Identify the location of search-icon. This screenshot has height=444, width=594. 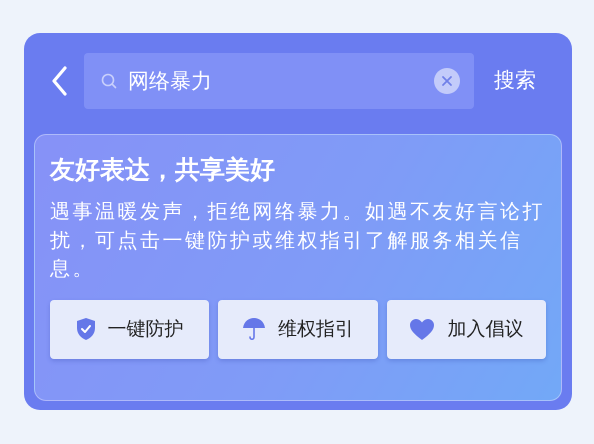
(109, 81).